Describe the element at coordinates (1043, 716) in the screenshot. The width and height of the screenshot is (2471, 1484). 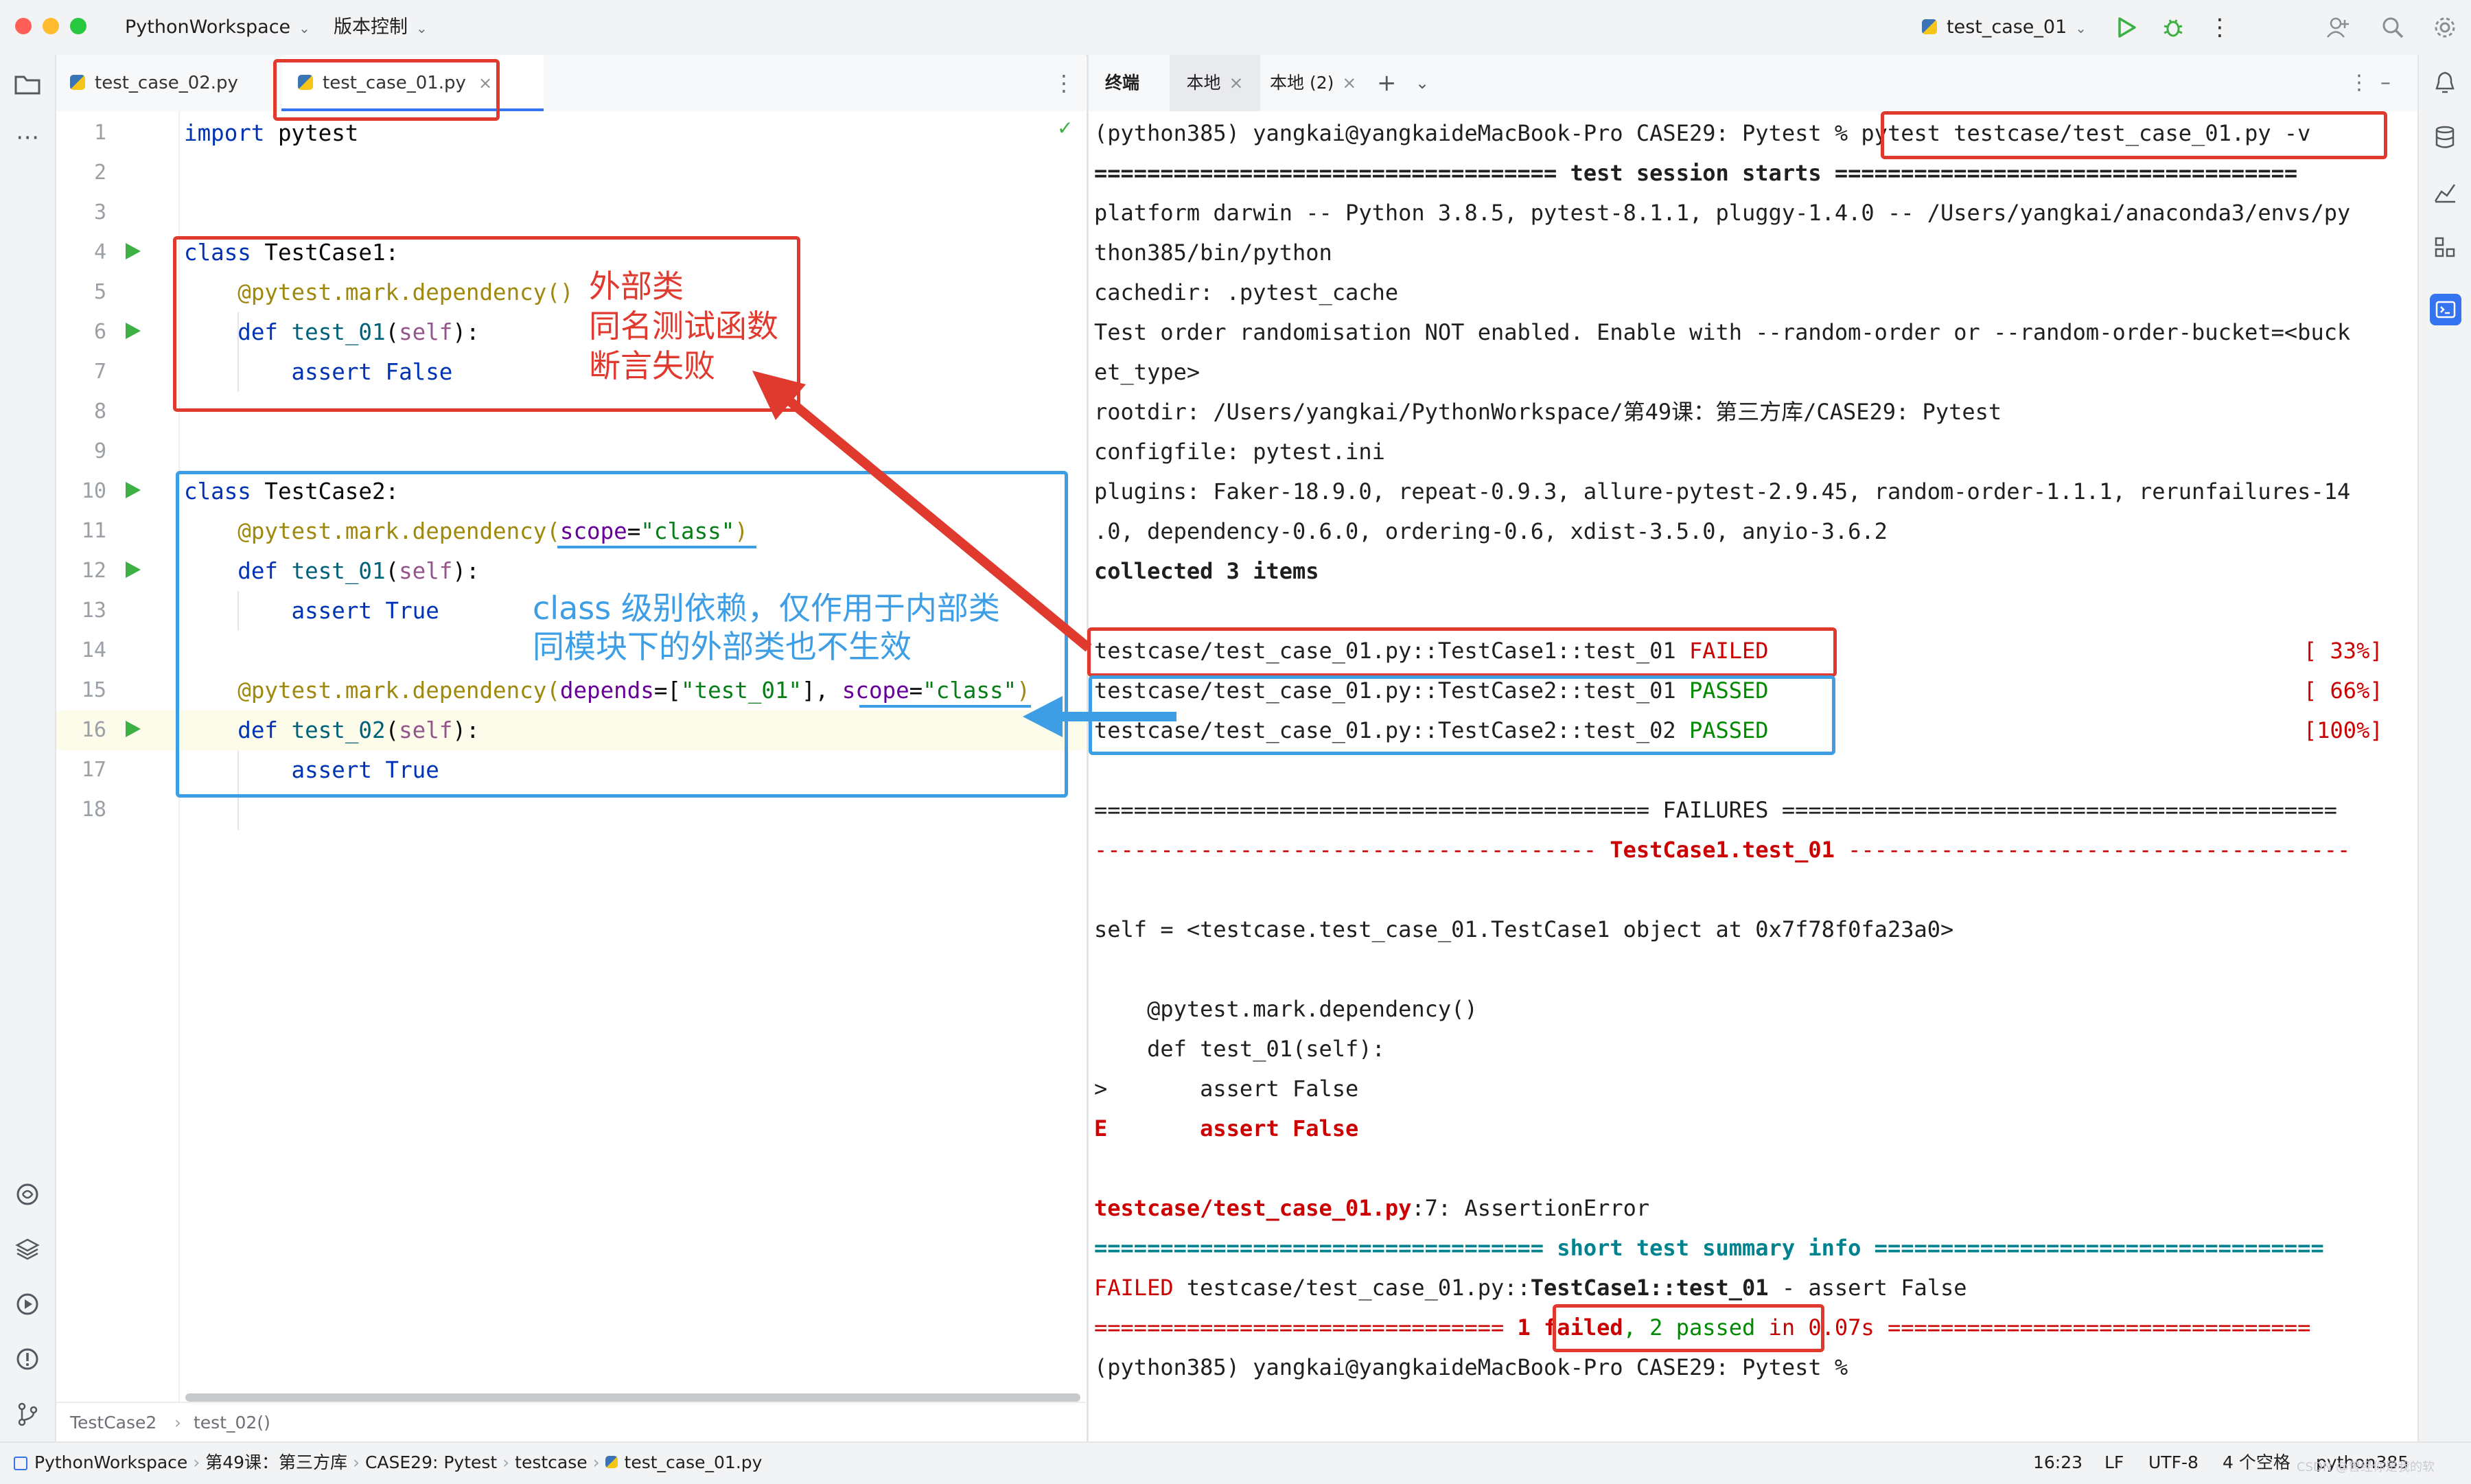
I see `arrow-head` at that location.